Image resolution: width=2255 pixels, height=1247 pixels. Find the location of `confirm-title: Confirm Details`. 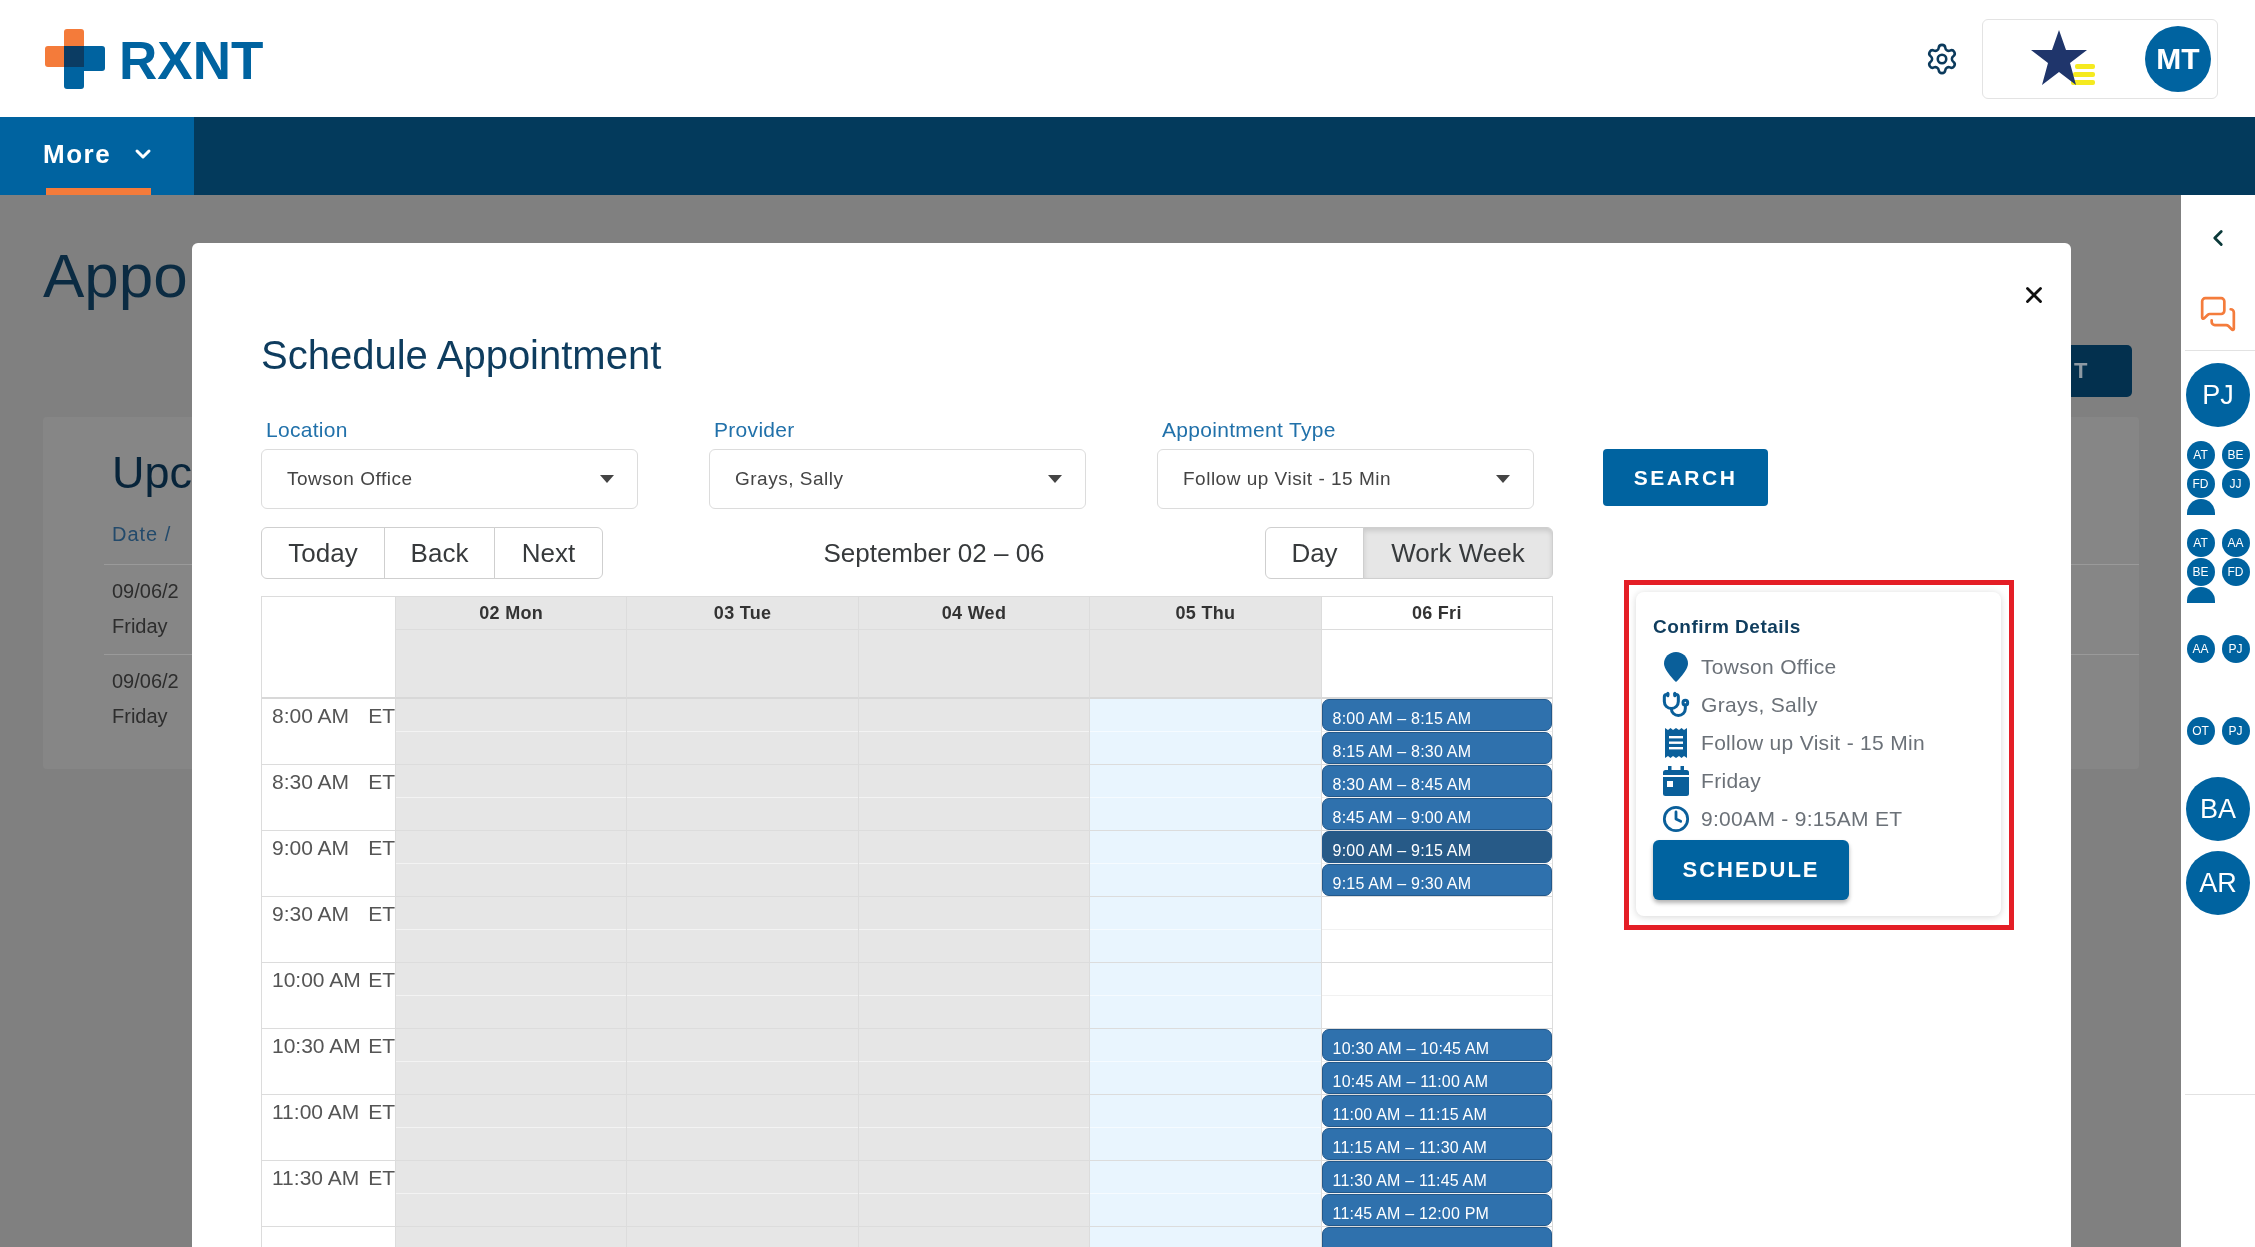

confirm-title: Confirm Details is located at coordinates (1727, 627).